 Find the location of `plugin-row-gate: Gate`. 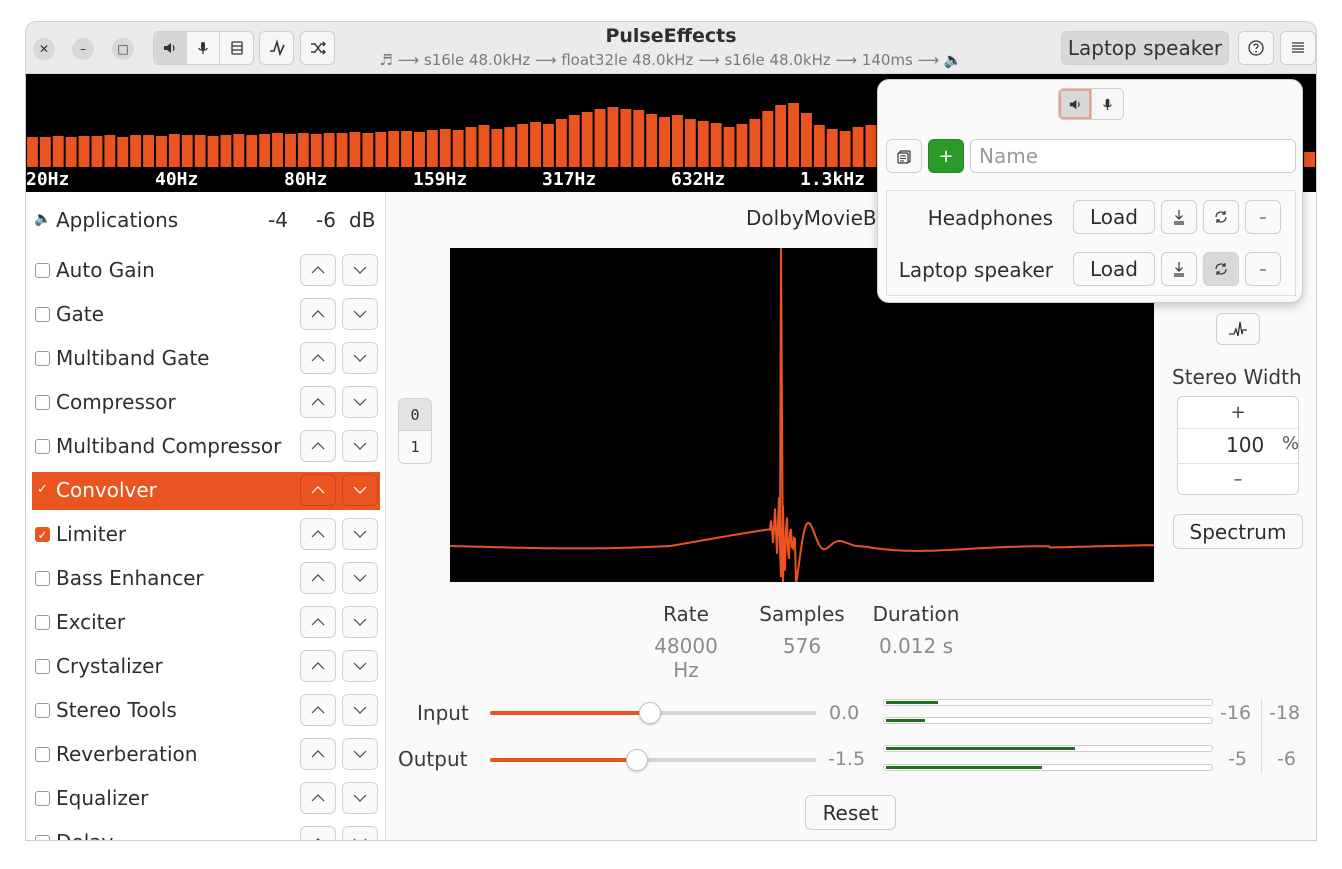

plugin-row-gate: Gate is located at coordinates (206, 315).